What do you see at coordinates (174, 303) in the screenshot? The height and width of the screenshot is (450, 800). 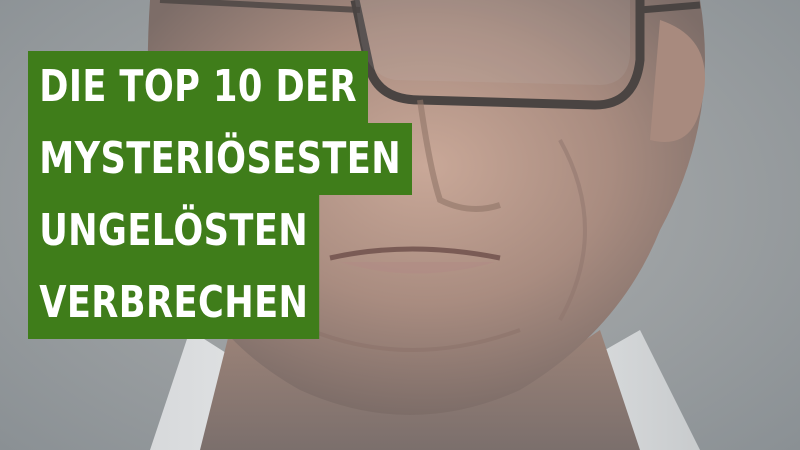 I see `headline-line-4: VERBRECHEN` at bounding box center [174, 303].